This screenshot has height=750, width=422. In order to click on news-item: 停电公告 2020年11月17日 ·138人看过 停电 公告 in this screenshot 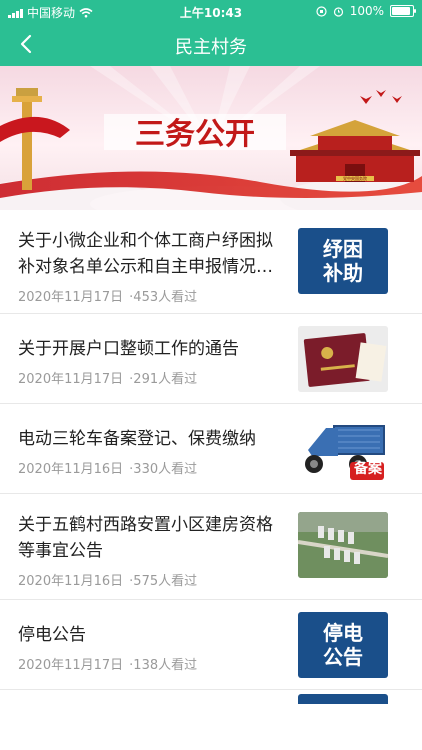, I will do `click(211, 645)`.